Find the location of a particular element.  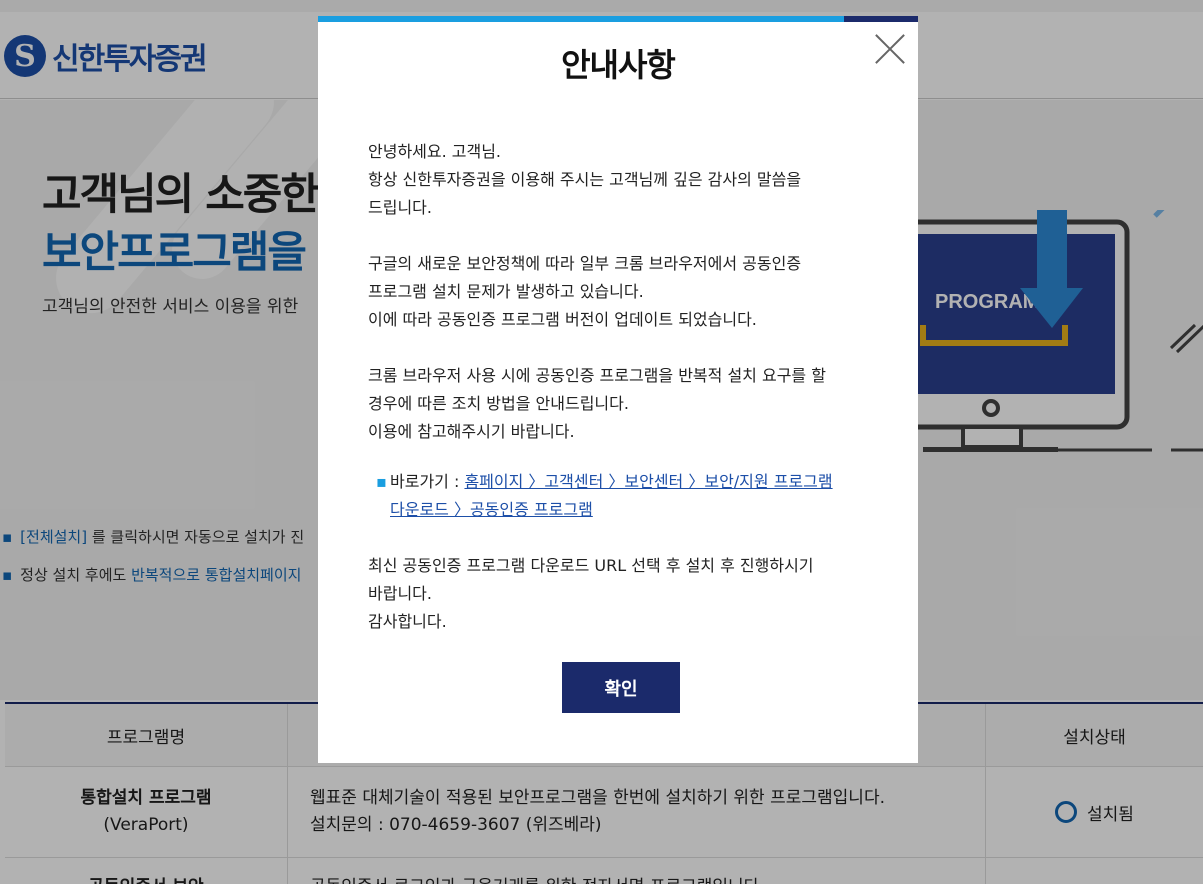

shortcut-link: 홈페이지 〉고객센터 〉보안센터 〉보안/지원 프로그램 is located at coordinates (648, 481).